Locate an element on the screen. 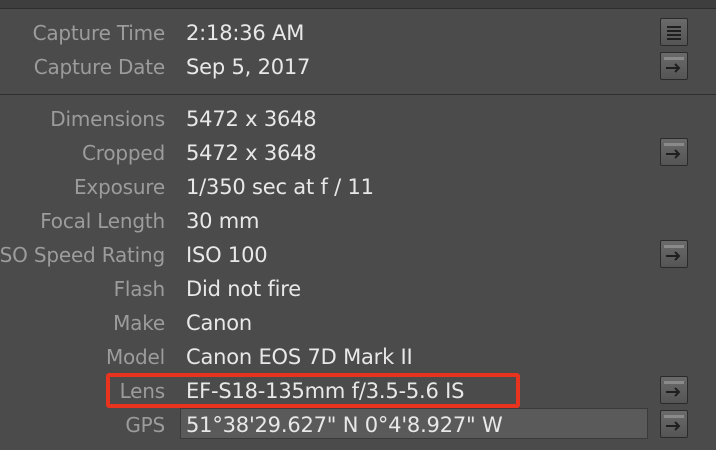 Image resolution: width=716 pixels, height=450 pixels. row-gps: GPS 51°38'29.627" N 0°4'8.927" W is located at coordinates (358, 425).